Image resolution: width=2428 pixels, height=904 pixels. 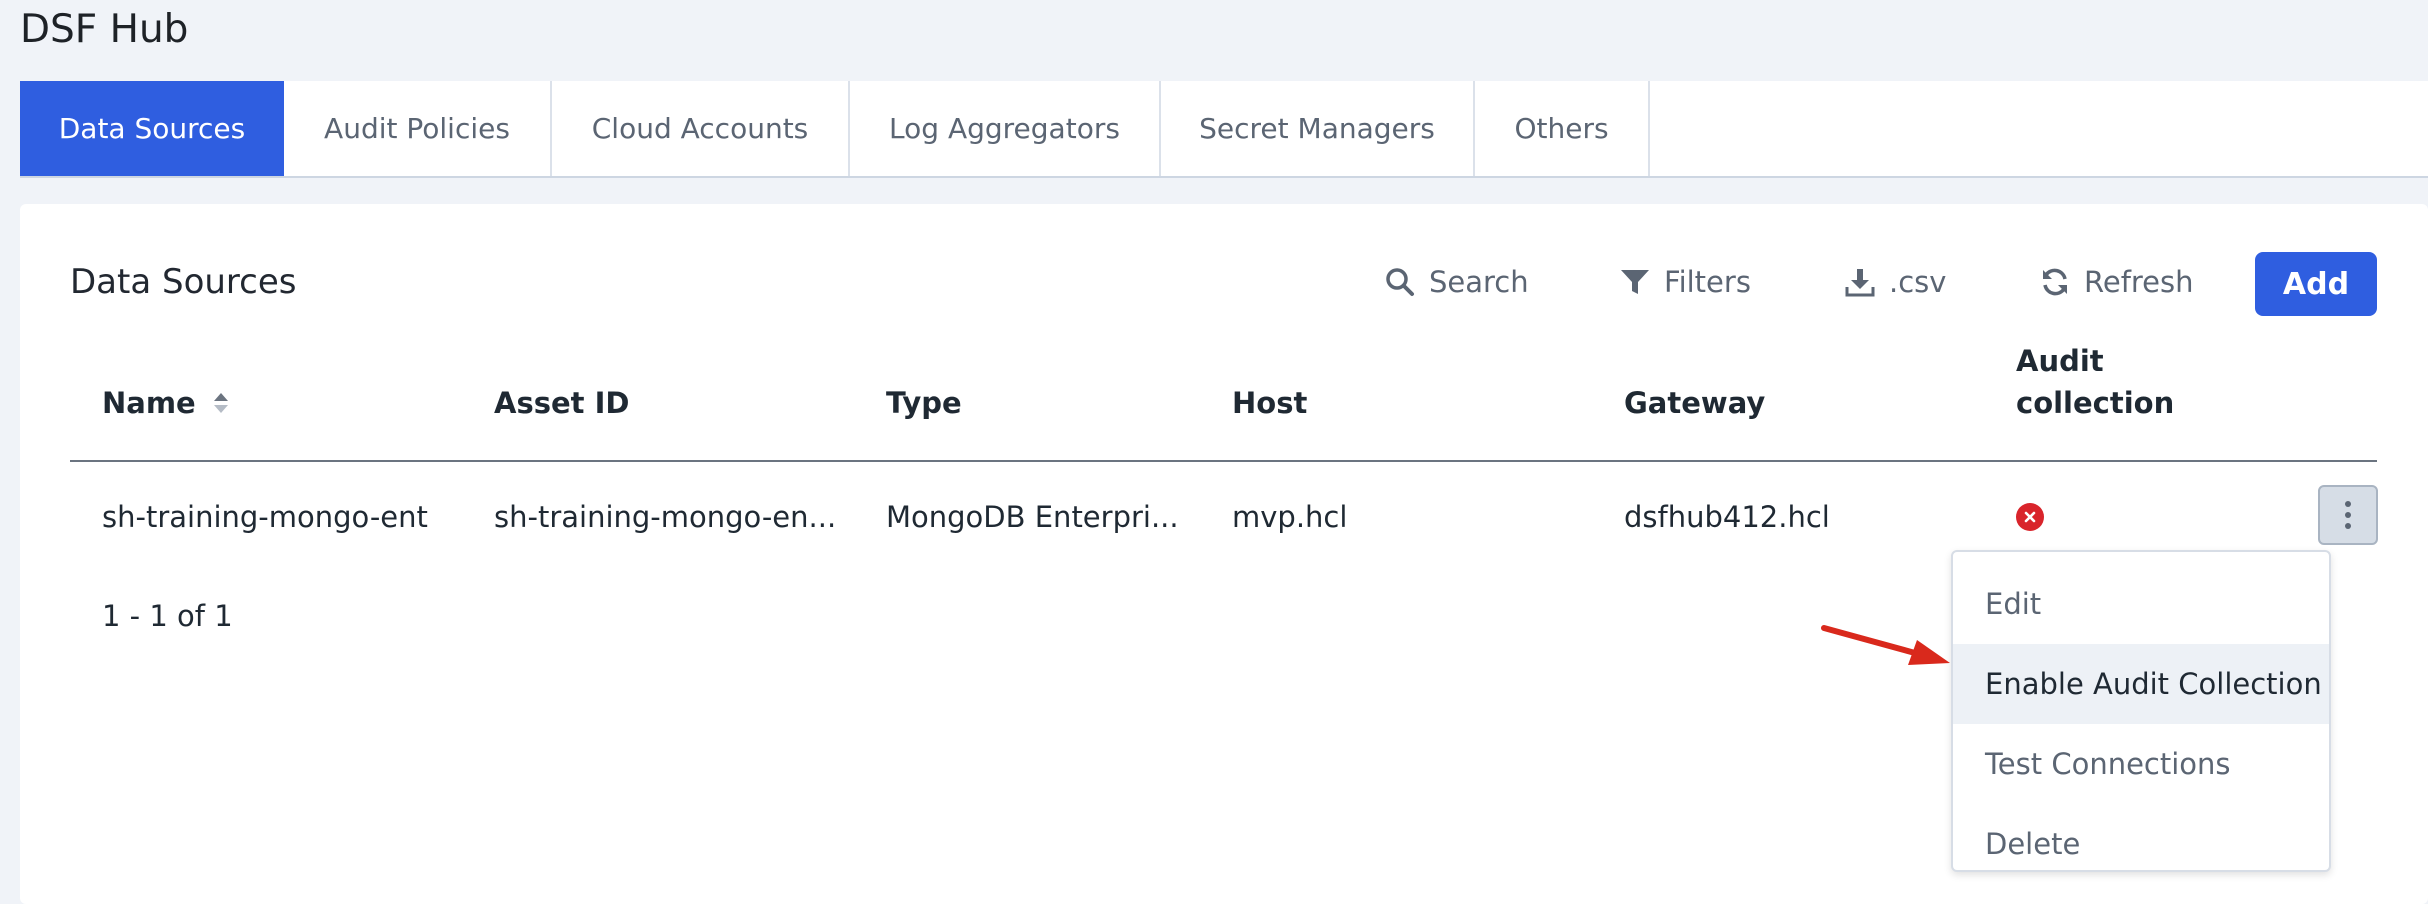 I want to click on add-button: Add, so click(x=2316, y=284).